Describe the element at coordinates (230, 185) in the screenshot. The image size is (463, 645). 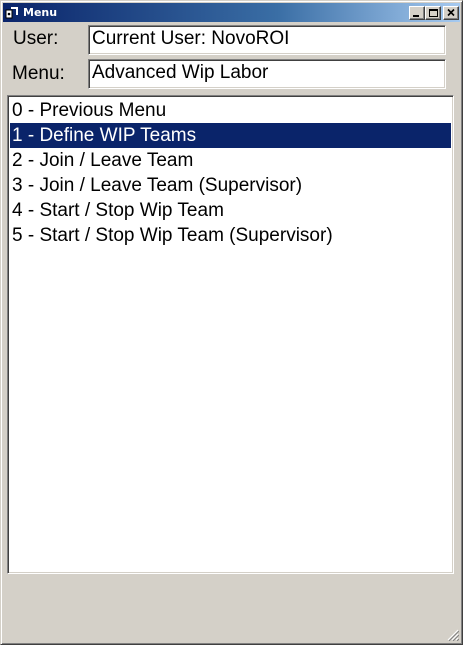
I see `list-item-join-leave-team-supervisor: 3 - Join / Leave Team (Supervisor)` at that location.